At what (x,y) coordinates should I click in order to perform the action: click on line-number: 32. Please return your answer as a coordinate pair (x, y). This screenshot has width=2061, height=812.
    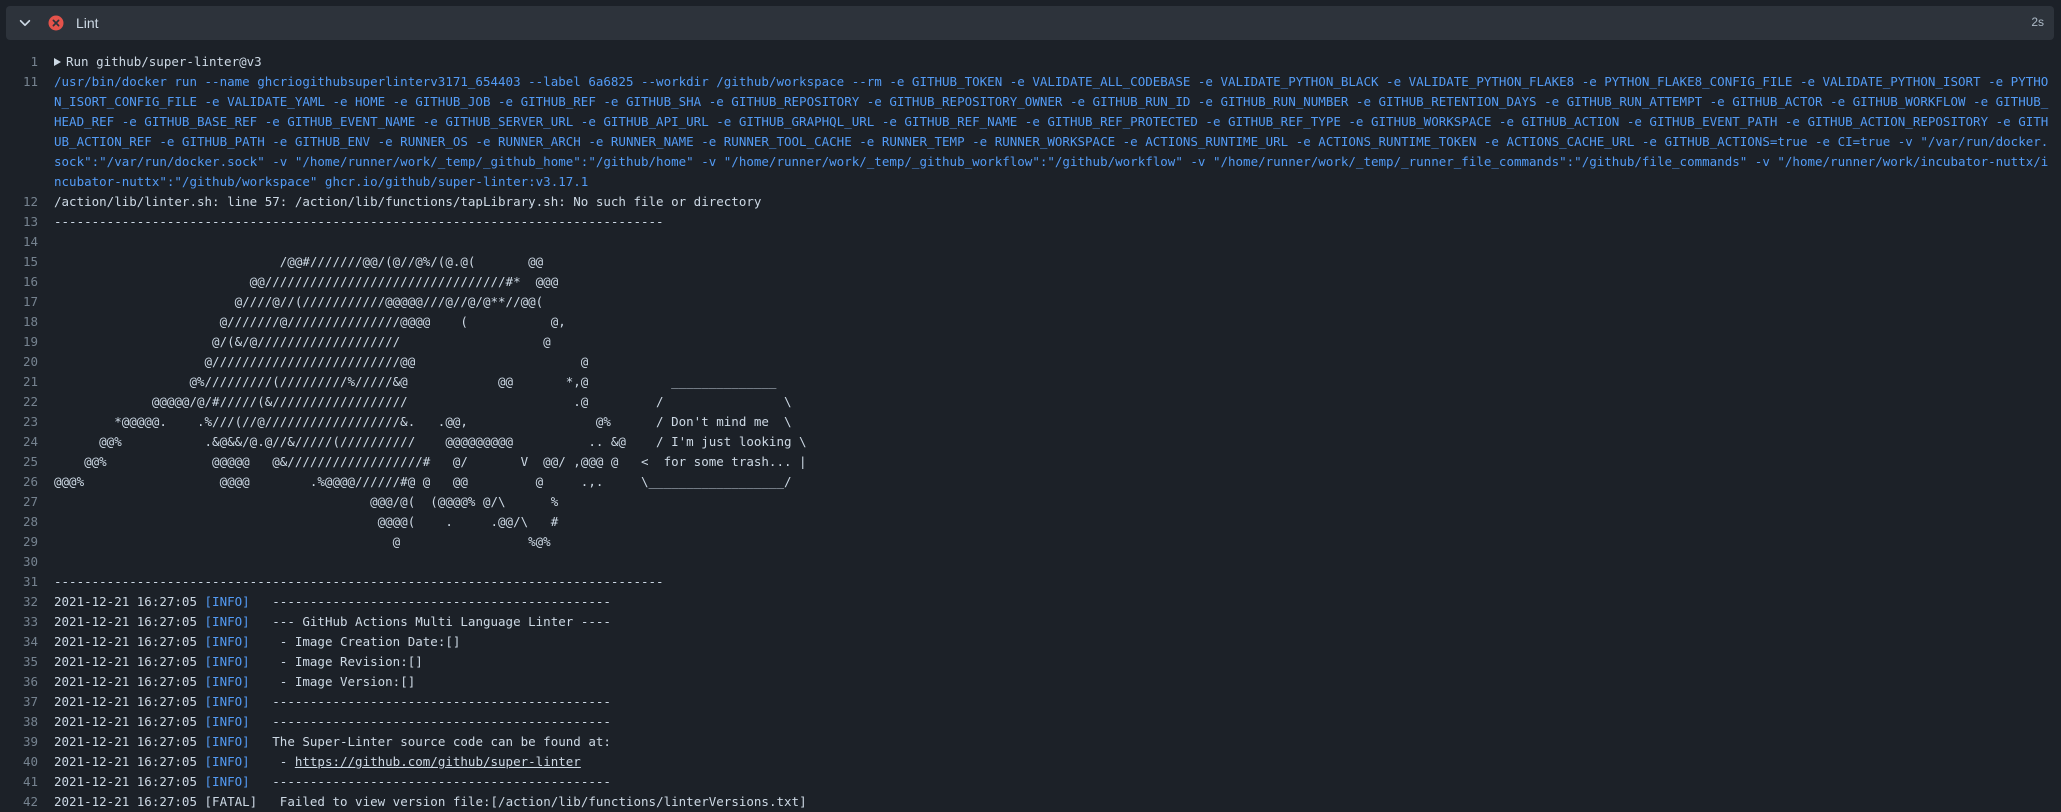
    Looking at the image, I should click on (27, 602).